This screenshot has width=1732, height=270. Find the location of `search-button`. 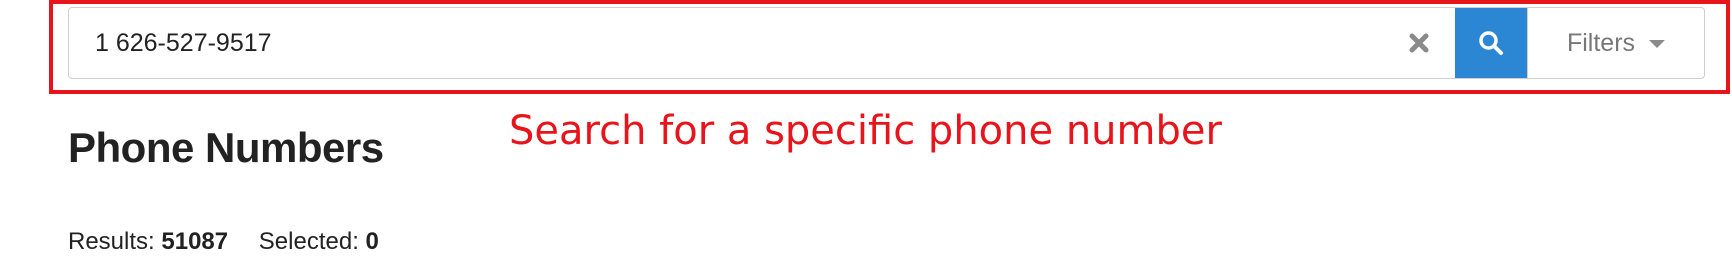

search-button is located at coordinates (1491, 43).